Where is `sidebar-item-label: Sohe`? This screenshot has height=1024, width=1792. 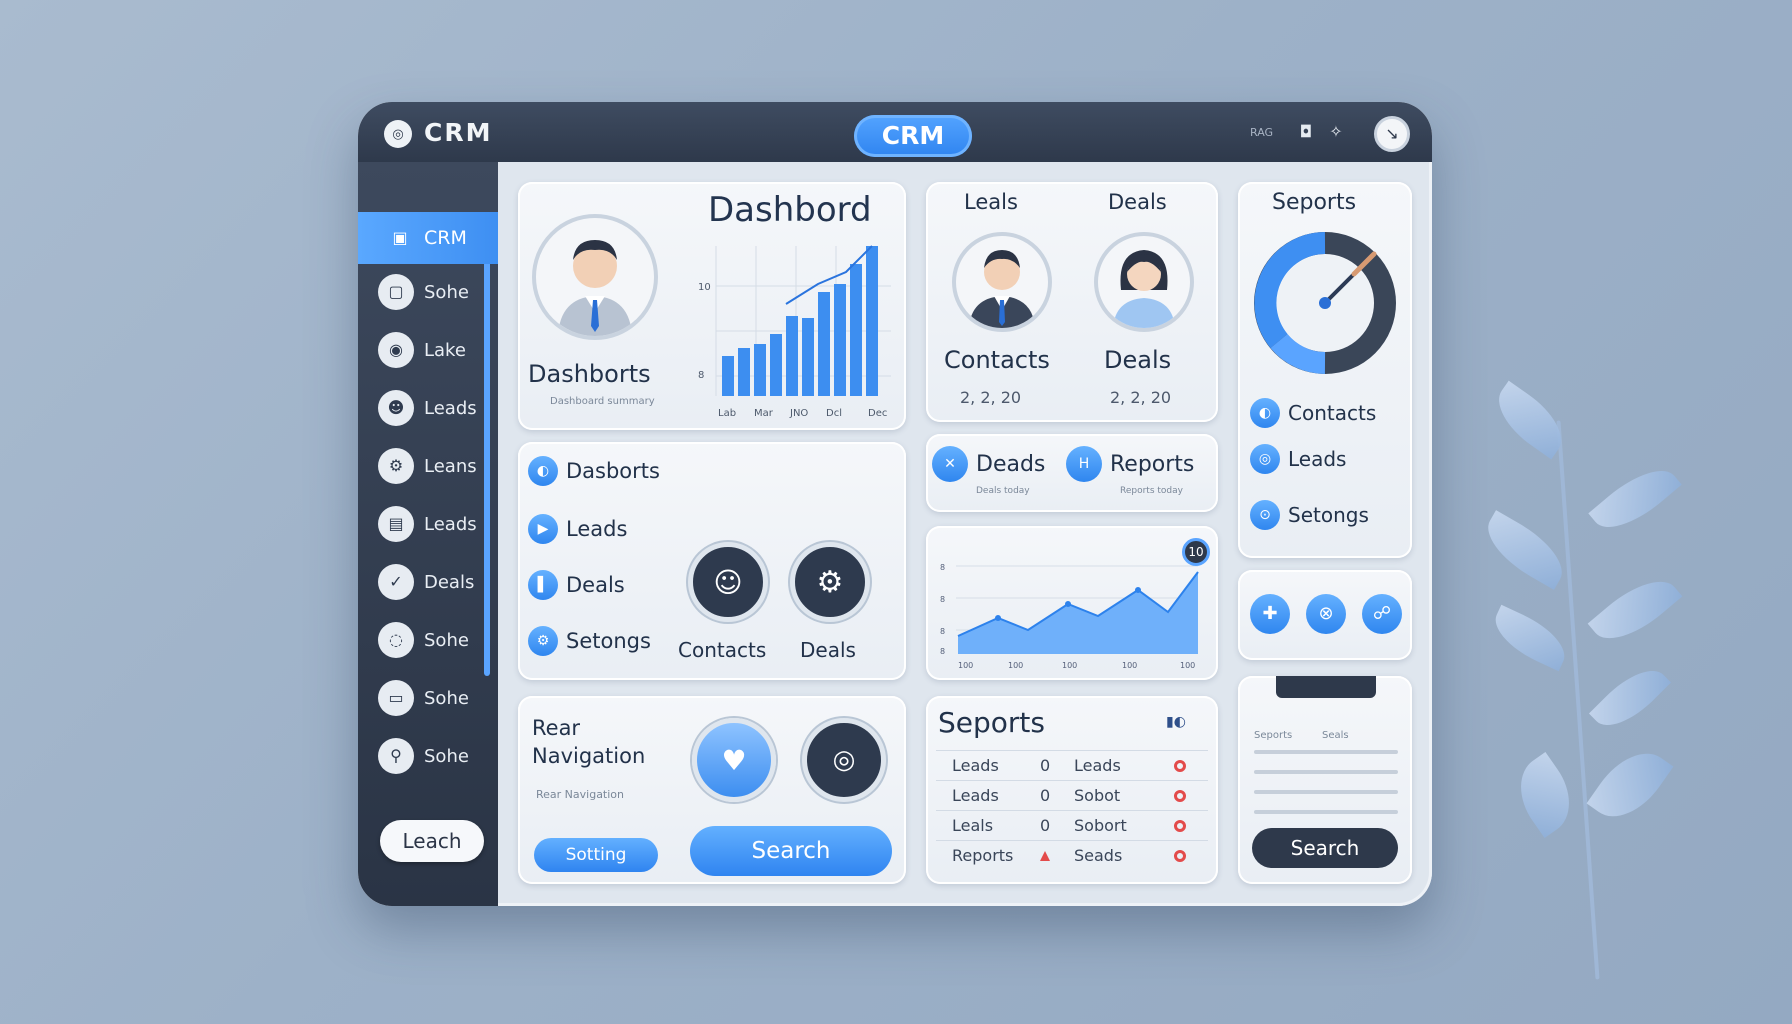 sidebar-item-label: Sohe is located at coordinates (446, 292).